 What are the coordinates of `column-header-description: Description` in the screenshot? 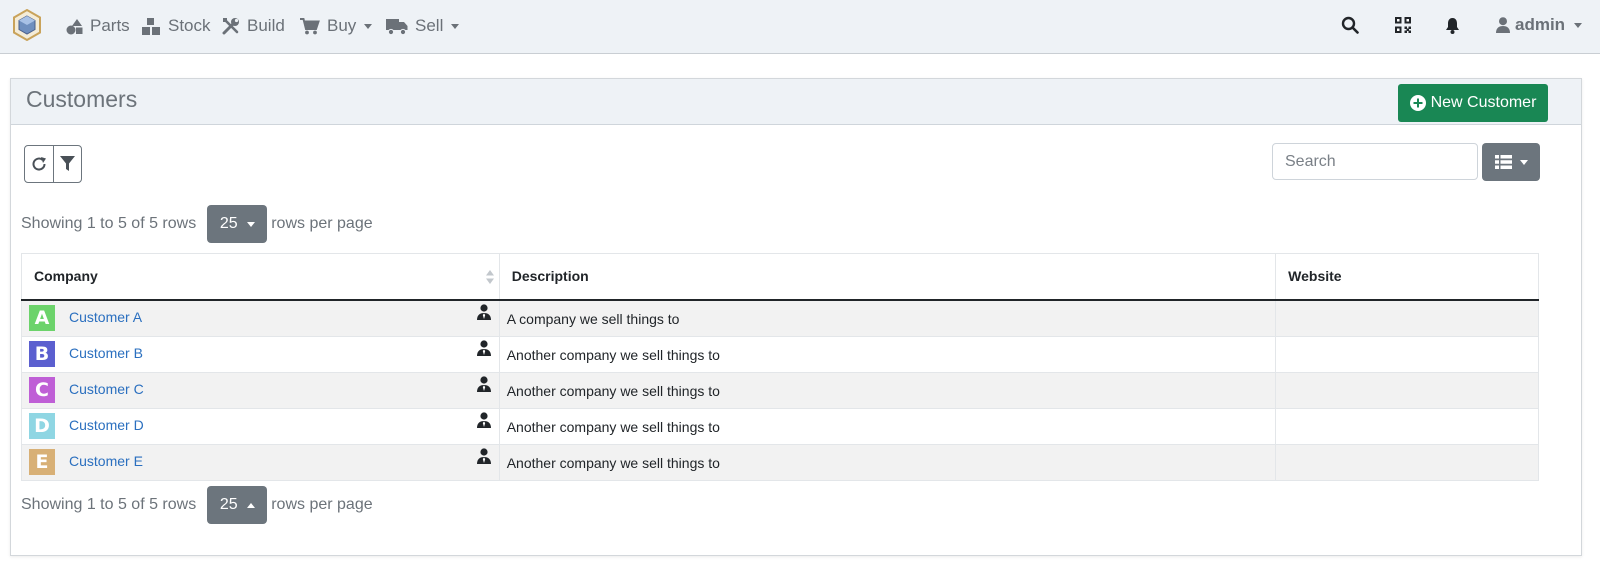 It's located at (887, 277).